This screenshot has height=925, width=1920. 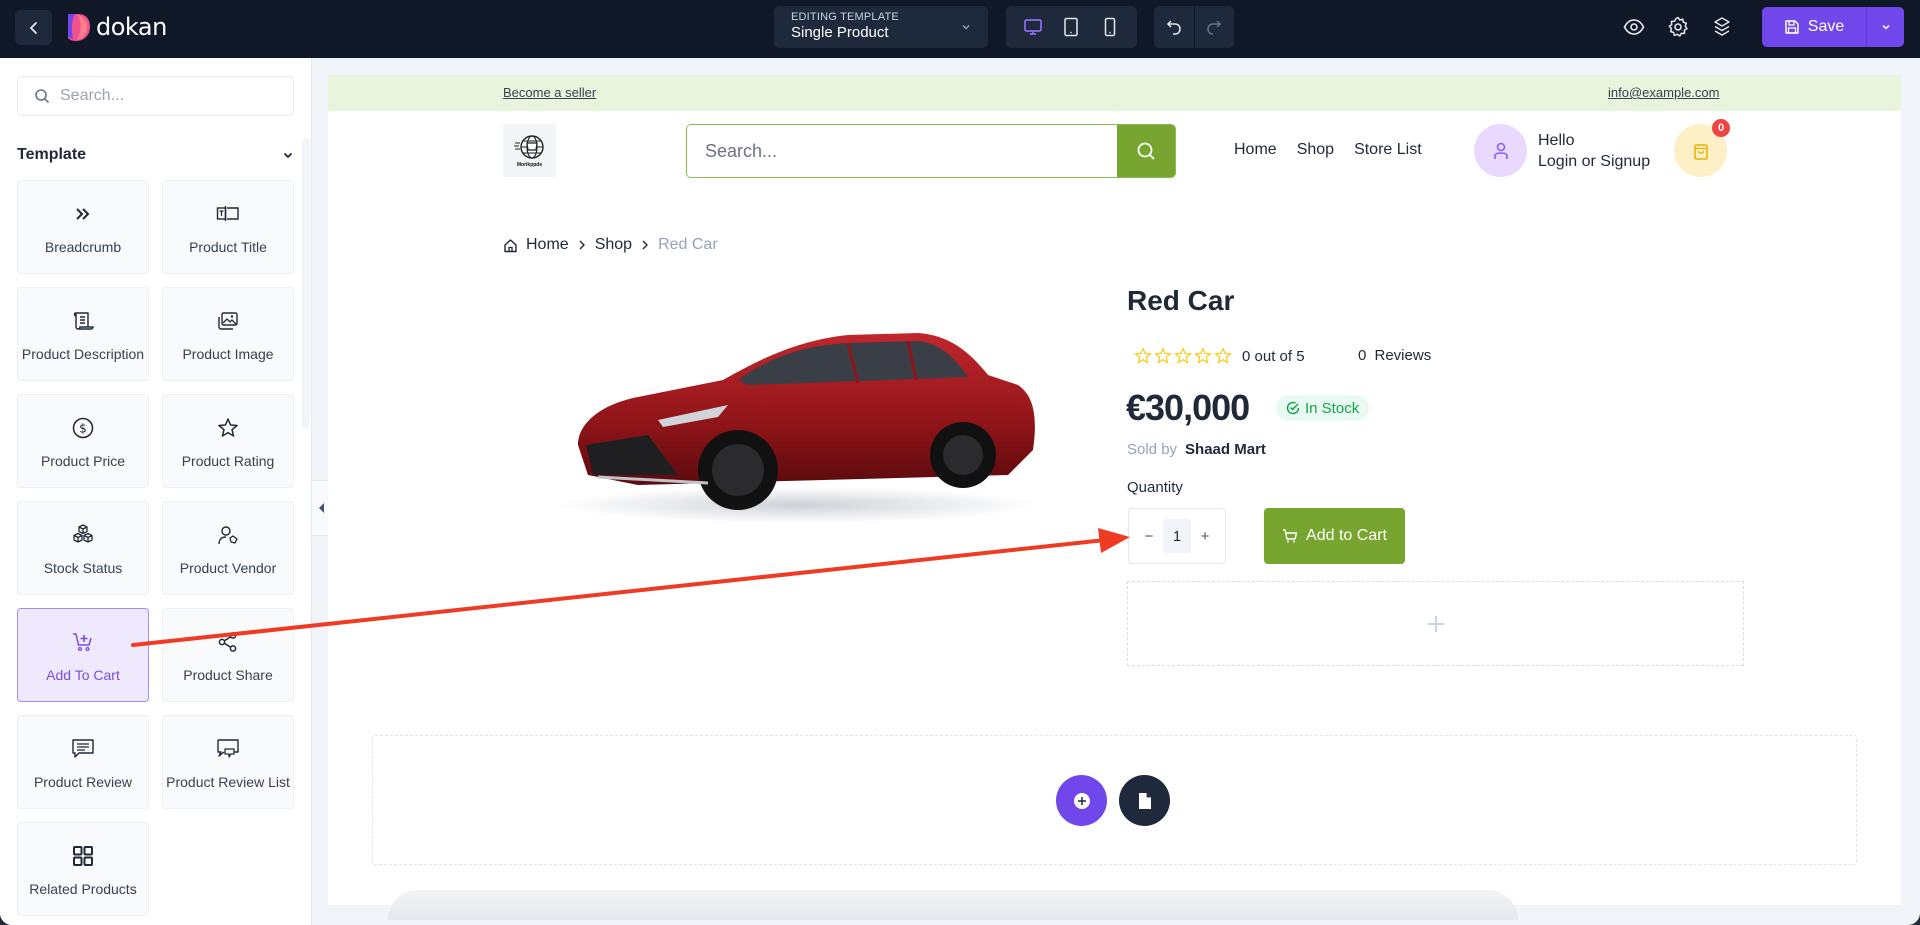 I want to click on preview-button, so click(x=1634, y=27).